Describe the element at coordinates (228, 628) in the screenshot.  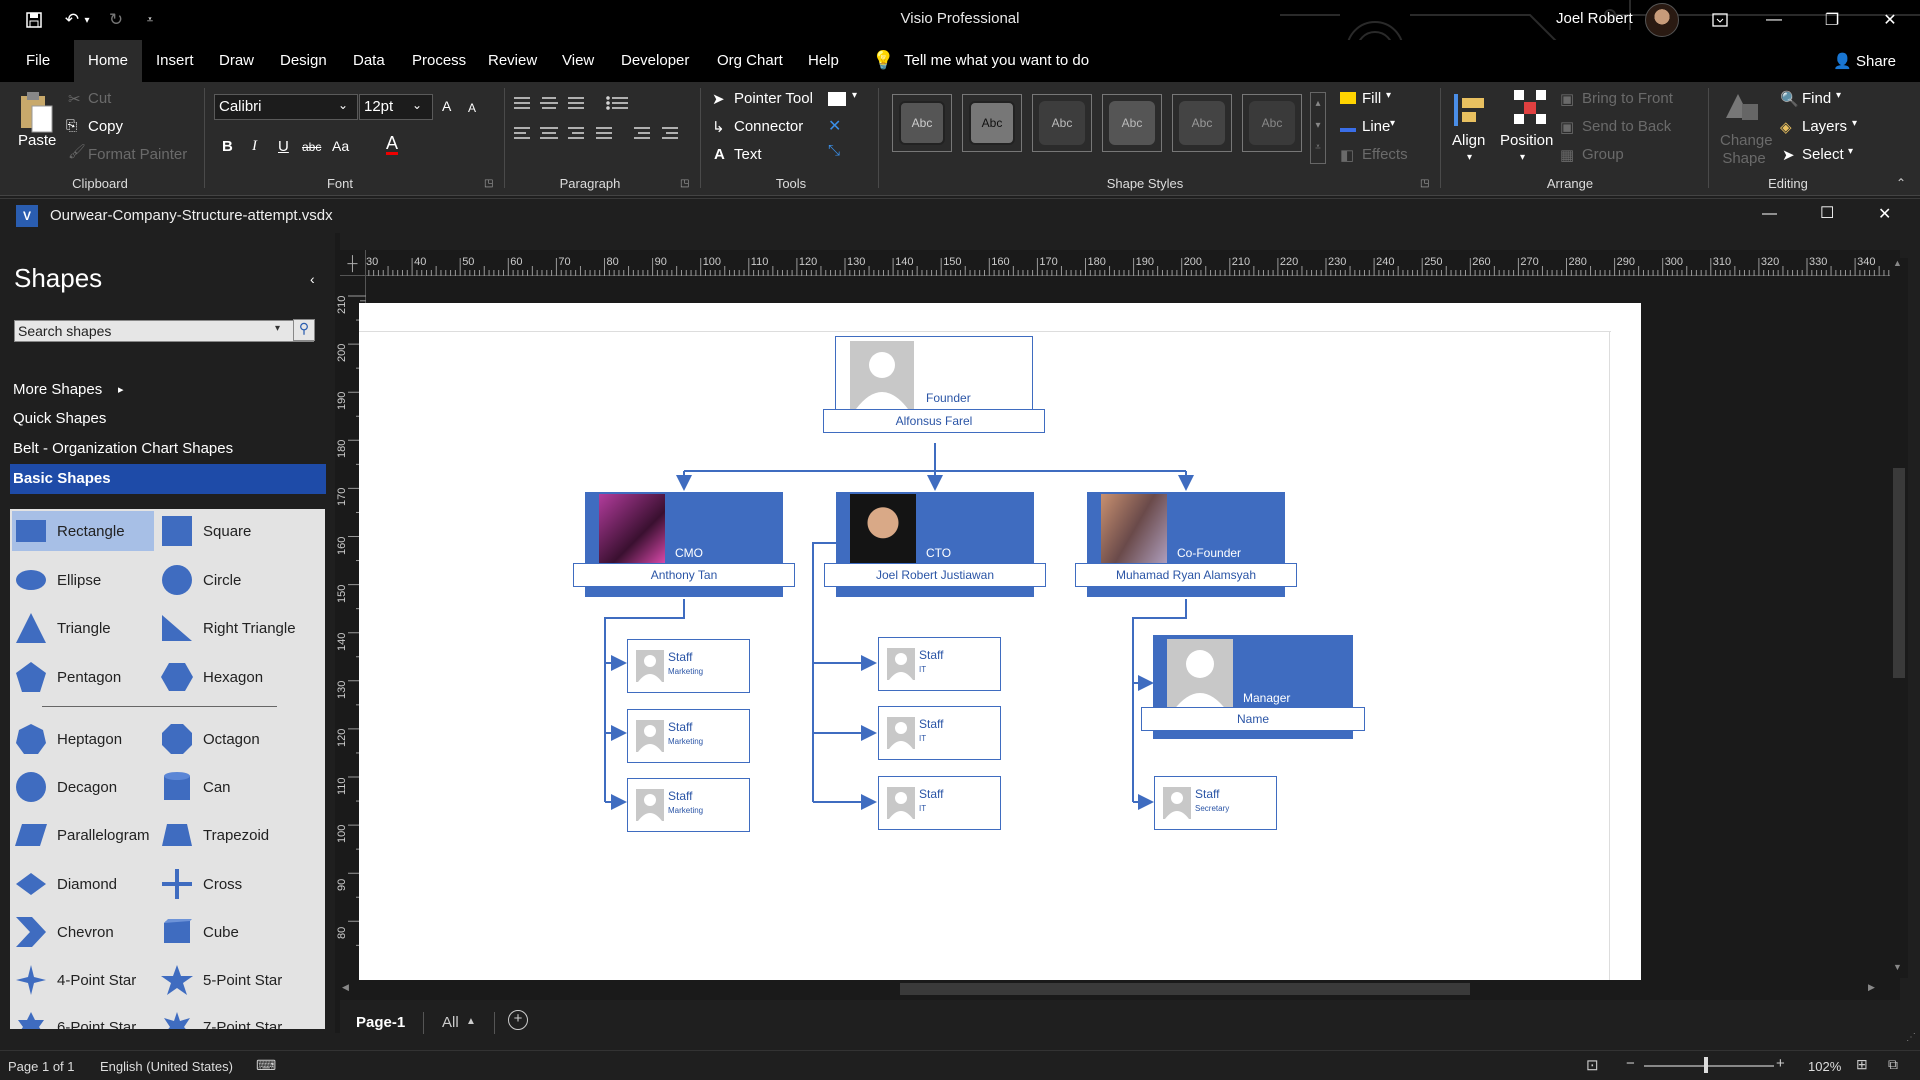
I see `shape-right-triangle: Right Triangle` at that location.